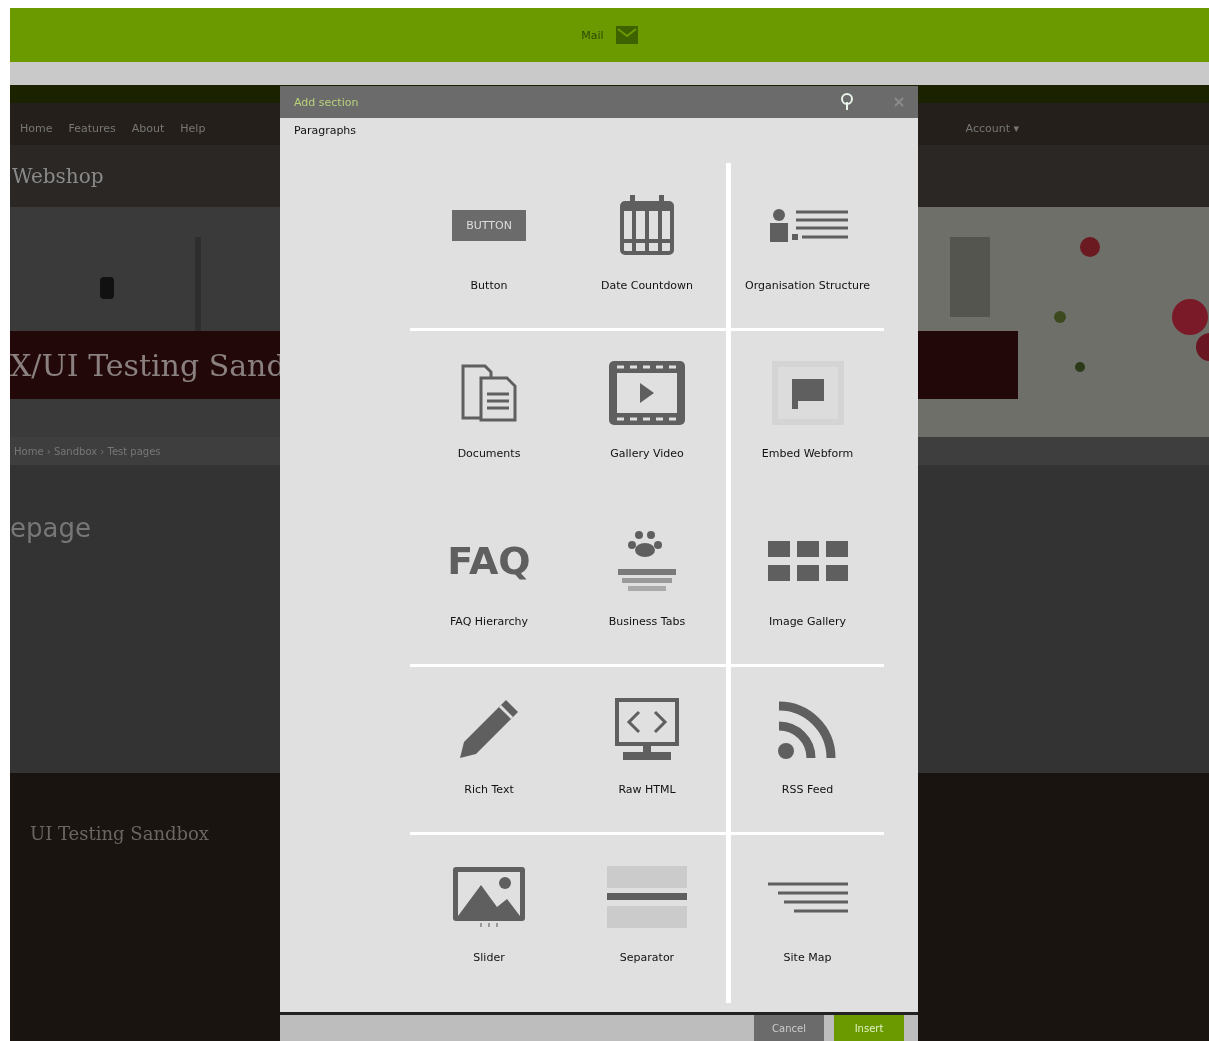 The image size is (1209, 1041). I want to click on button-icon: BUTTON, so click(489, 225).